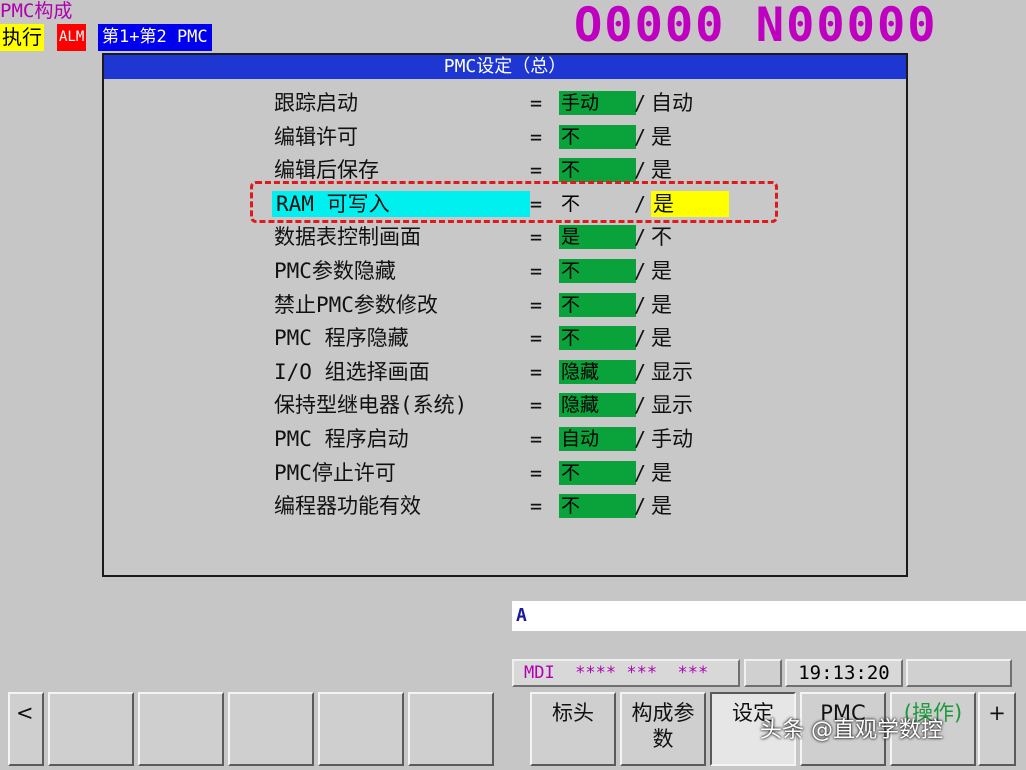  Describe the element at coordinates (756, 26) in the screenshot. I see `program-number-display: O0000 N00000` at that location.